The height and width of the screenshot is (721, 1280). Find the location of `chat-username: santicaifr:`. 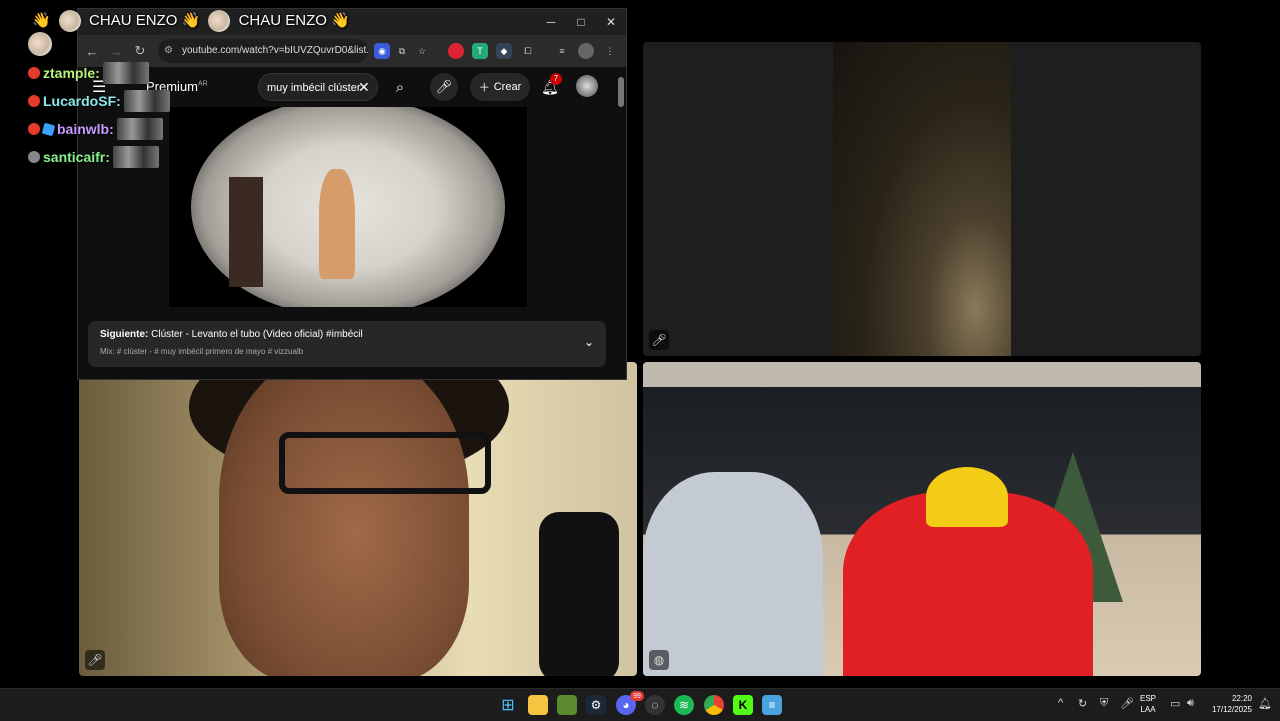

chat-username: santicaifr: is located at coordinates (76, 157).